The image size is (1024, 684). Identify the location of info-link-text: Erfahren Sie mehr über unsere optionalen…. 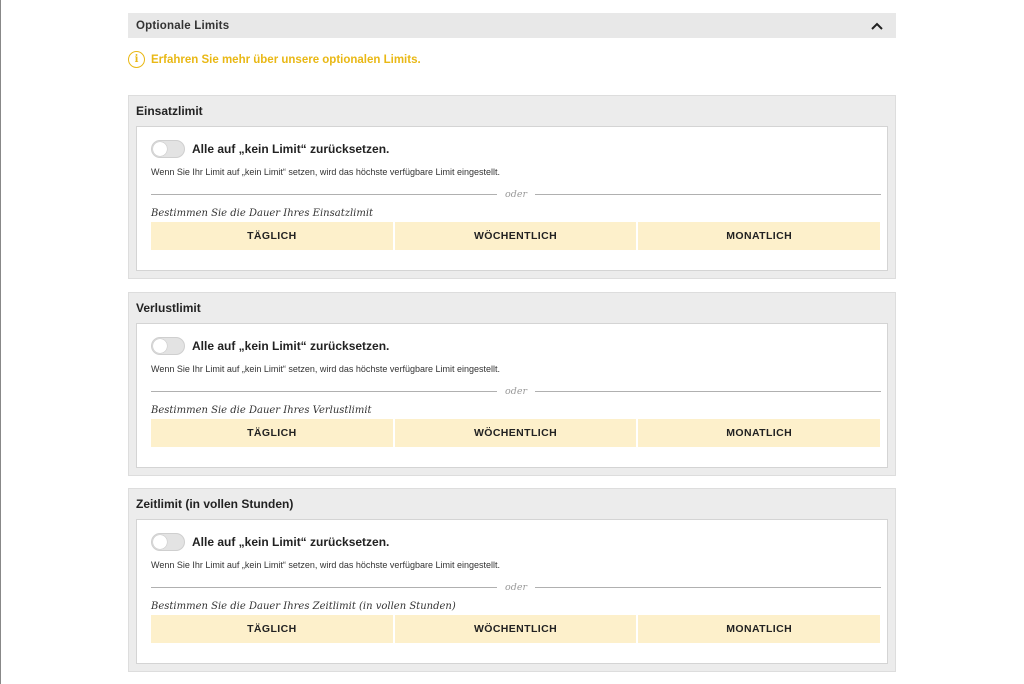
(286, 60).